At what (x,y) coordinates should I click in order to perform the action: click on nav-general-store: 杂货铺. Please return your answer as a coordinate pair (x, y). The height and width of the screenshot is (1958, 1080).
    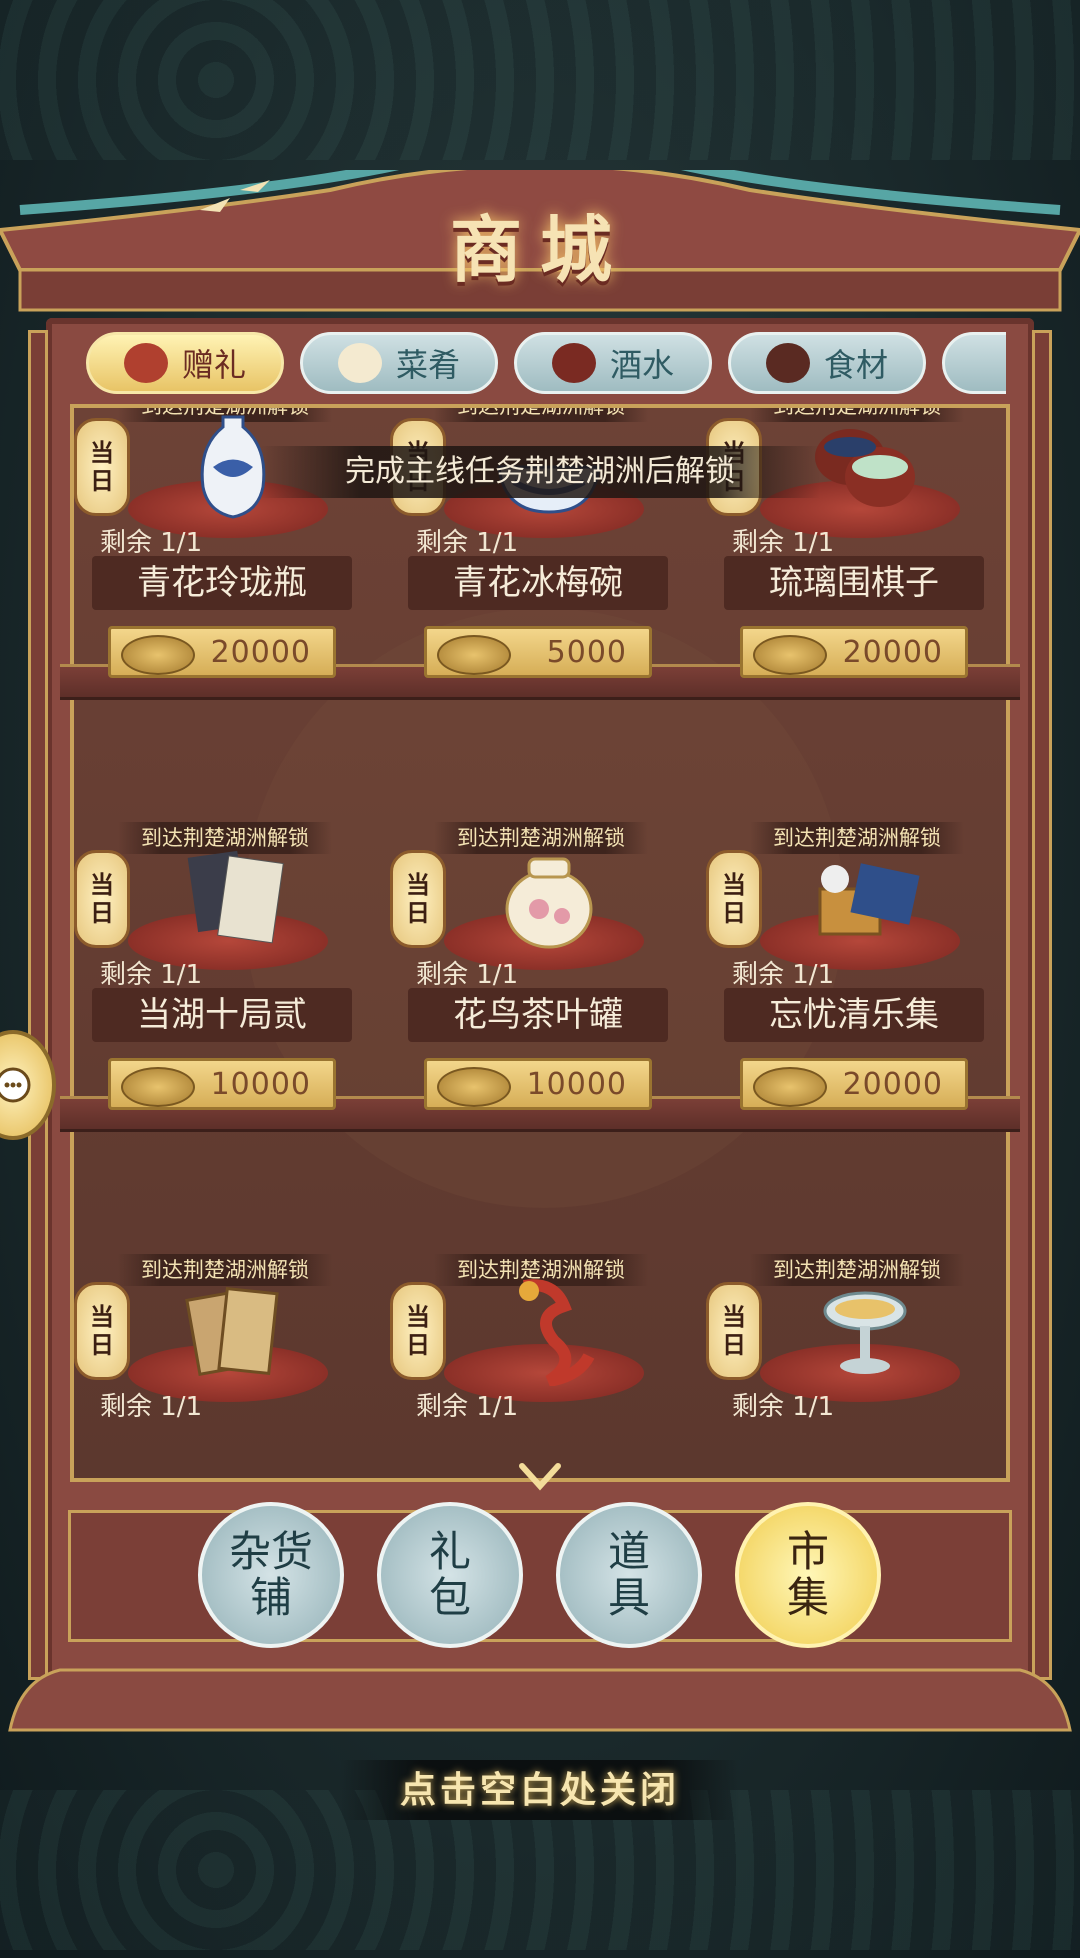
    Looking at the image, I should click on (271, 1575).